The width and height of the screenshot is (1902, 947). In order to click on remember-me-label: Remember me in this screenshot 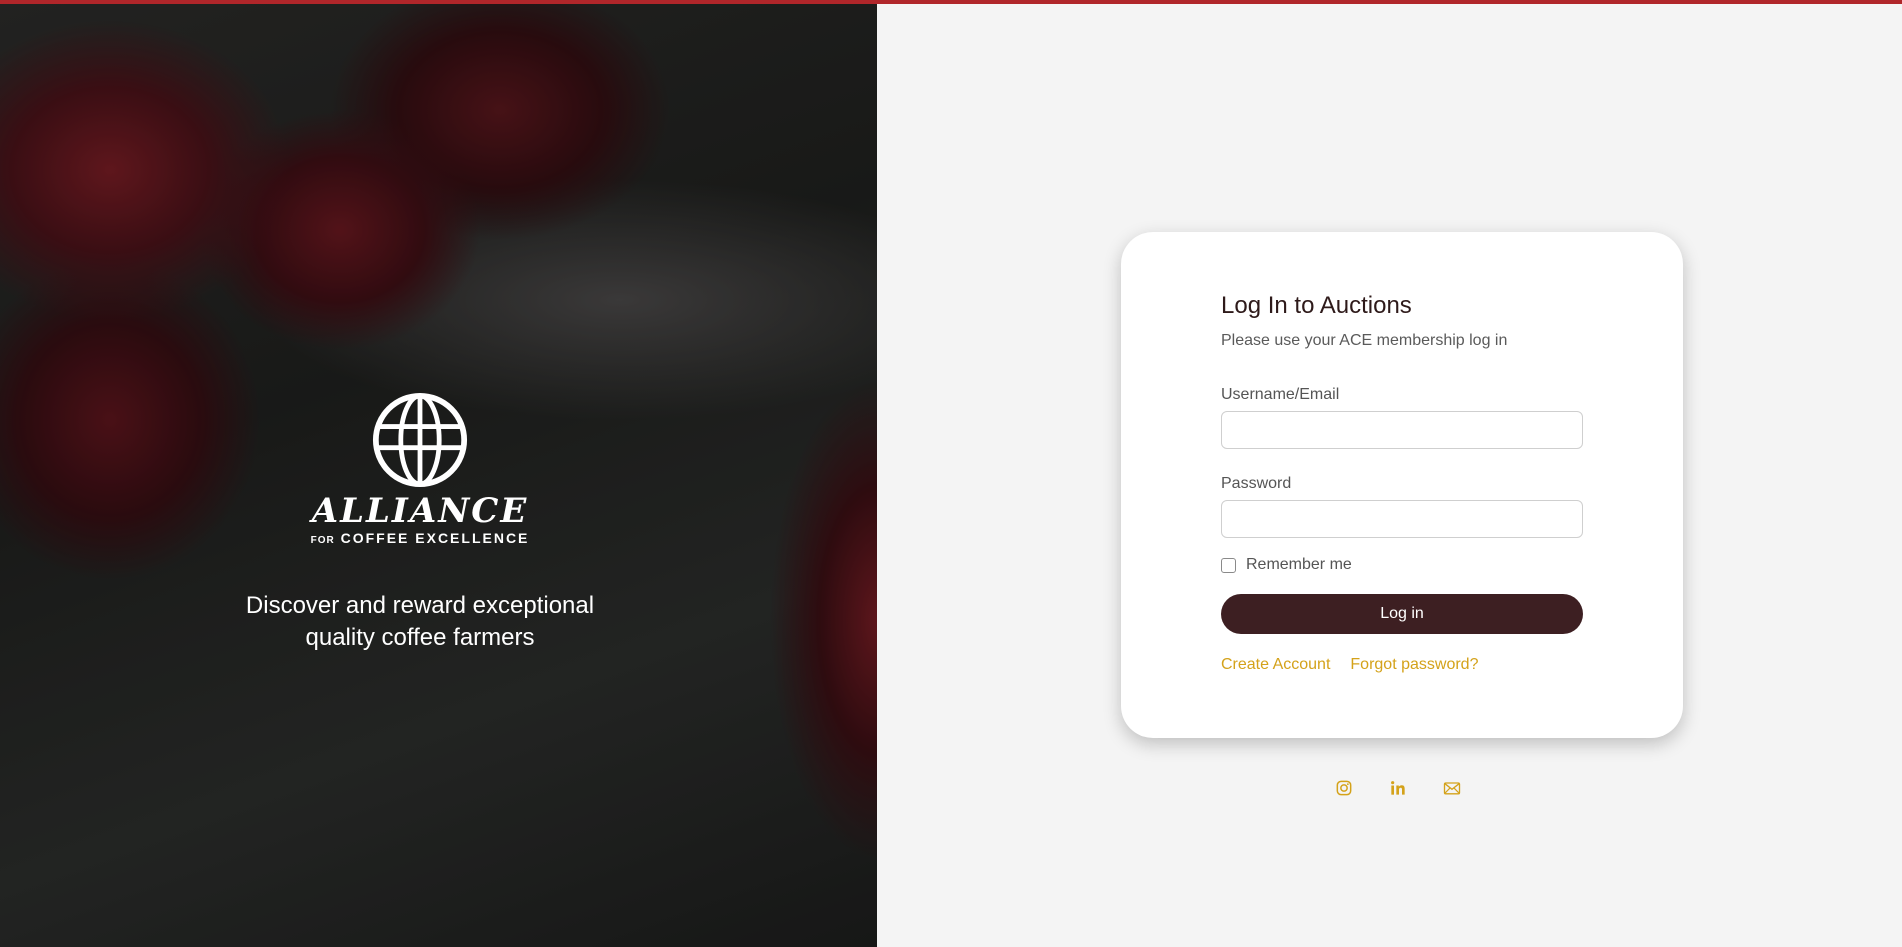, I will do `click(1299, 565)`.